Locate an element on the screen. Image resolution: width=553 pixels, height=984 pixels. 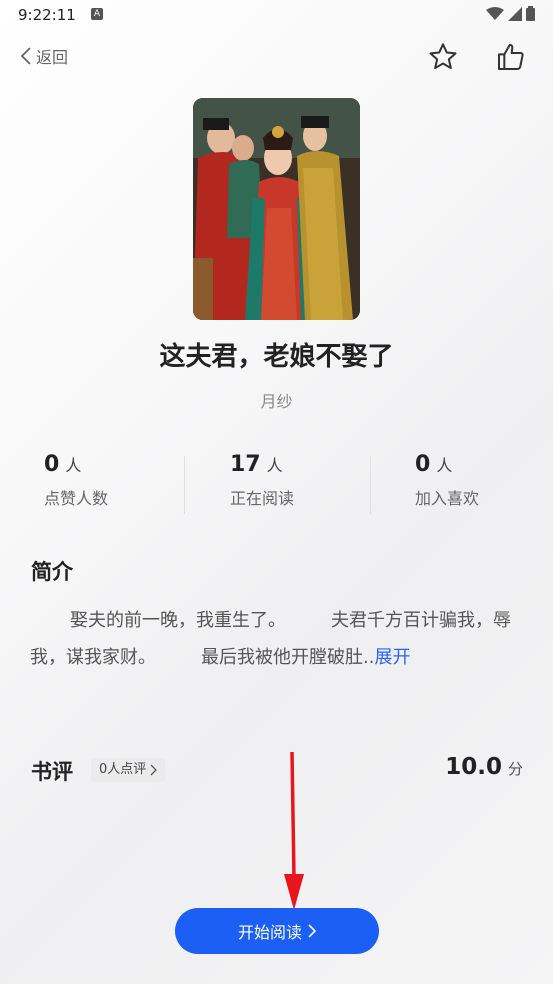
book-cover-image is located at coordinates (276, 209).